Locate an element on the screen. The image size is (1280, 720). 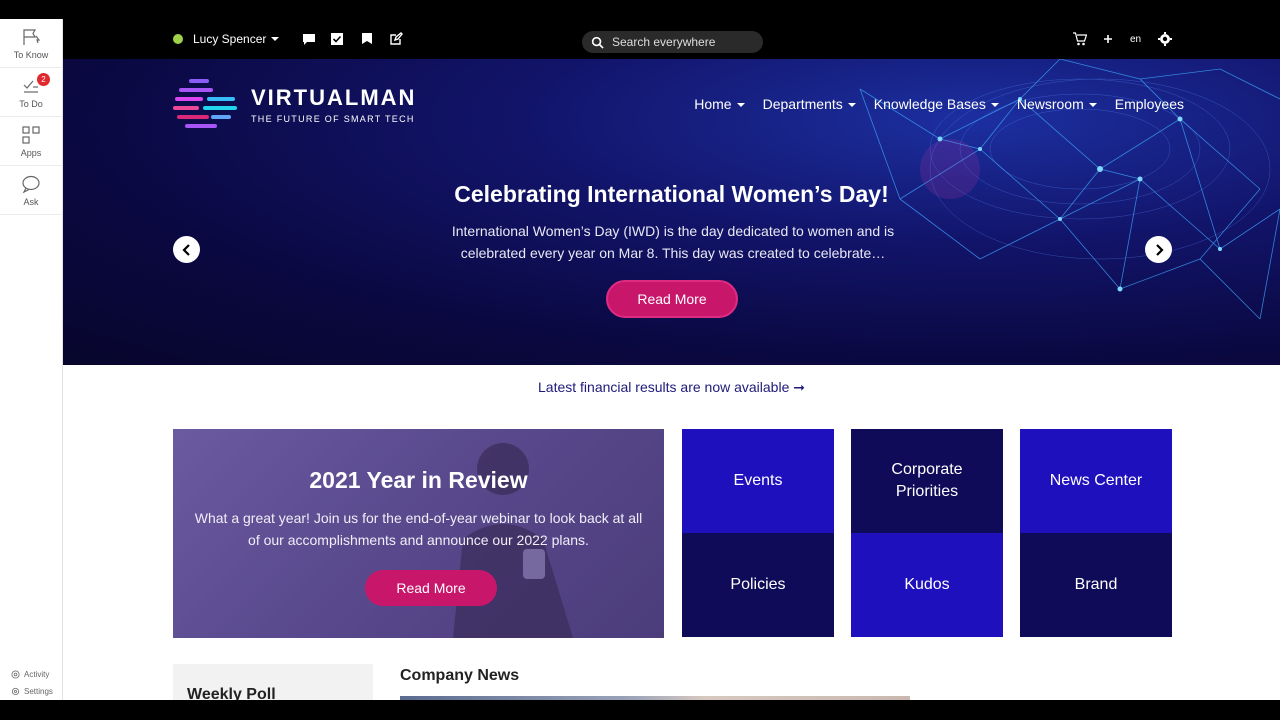
rail-activity-label: Activity is located at coordinates (37, 674).